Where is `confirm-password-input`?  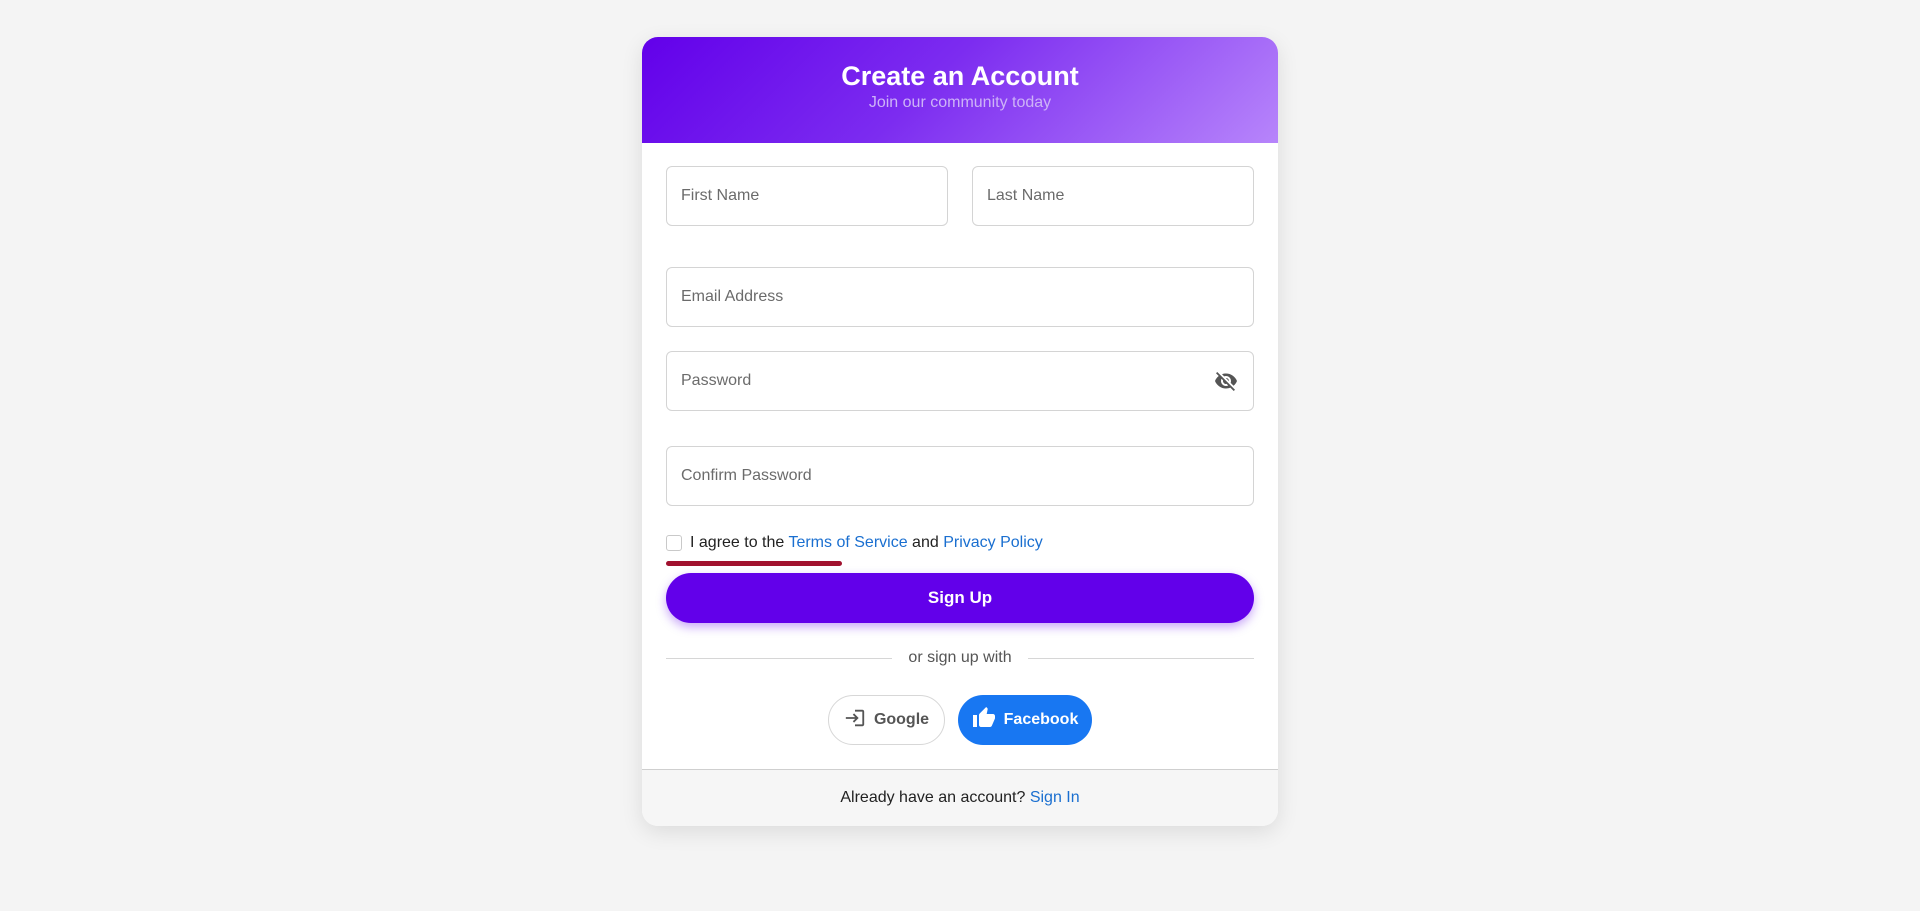
confirm-password-input is located at coordinates (960, 476).